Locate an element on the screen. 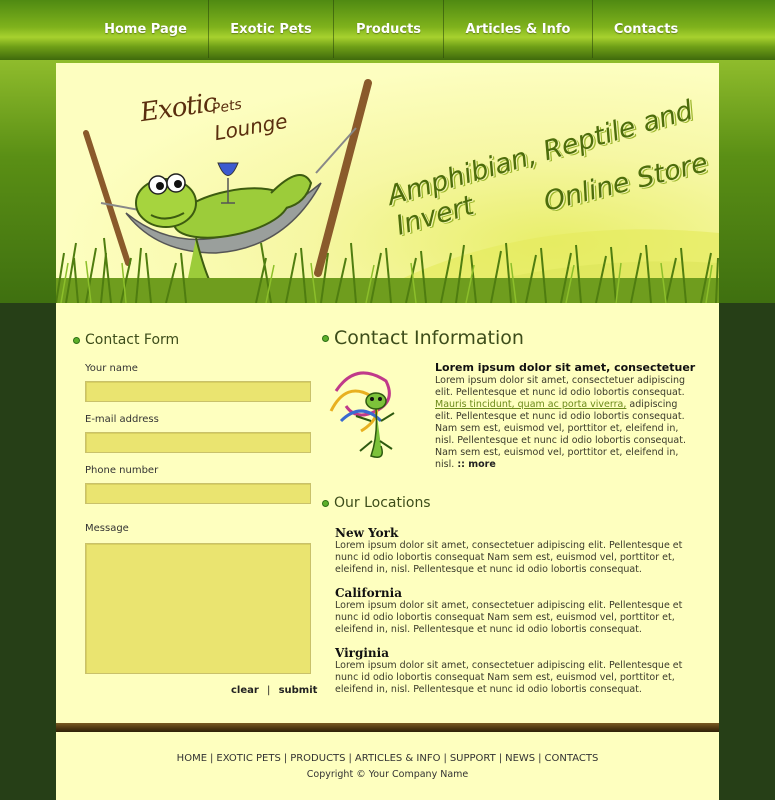 The width and height of the screenshot is (775, 800). location-name: Virginia is located at coordinates (362, 653).